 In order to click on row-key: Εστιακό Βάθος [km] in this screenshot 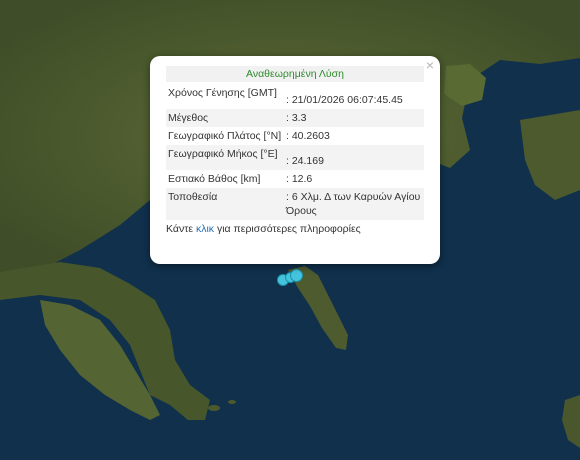, I will do `click(214, 179)`.